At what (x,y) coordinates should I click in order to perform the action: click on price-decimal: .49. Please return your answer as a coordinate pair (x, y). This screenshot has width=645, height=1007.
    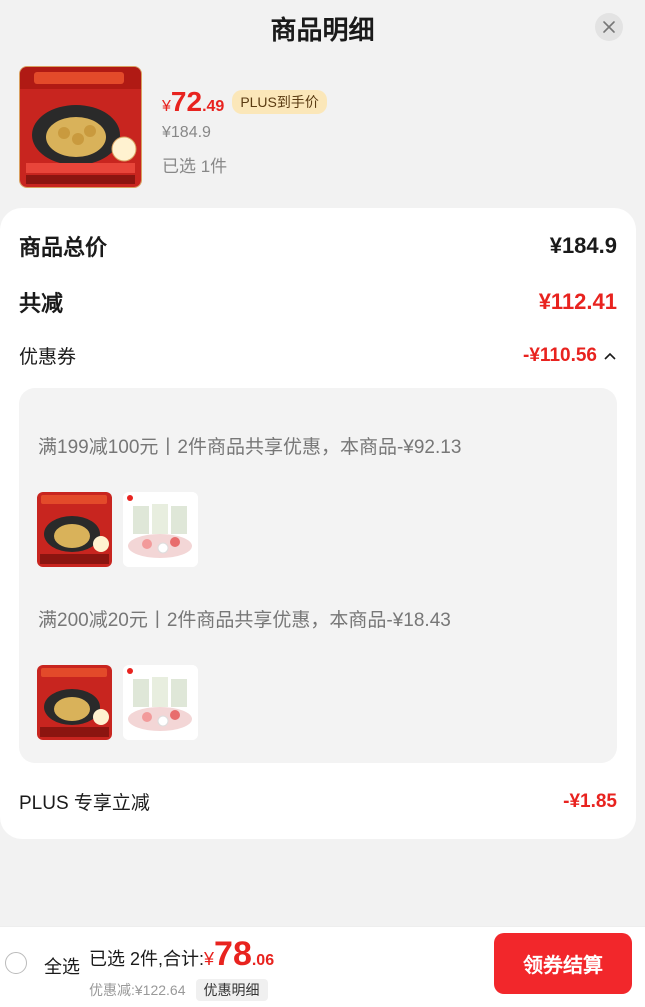
    Looking at the image, I should click on (213, 106).